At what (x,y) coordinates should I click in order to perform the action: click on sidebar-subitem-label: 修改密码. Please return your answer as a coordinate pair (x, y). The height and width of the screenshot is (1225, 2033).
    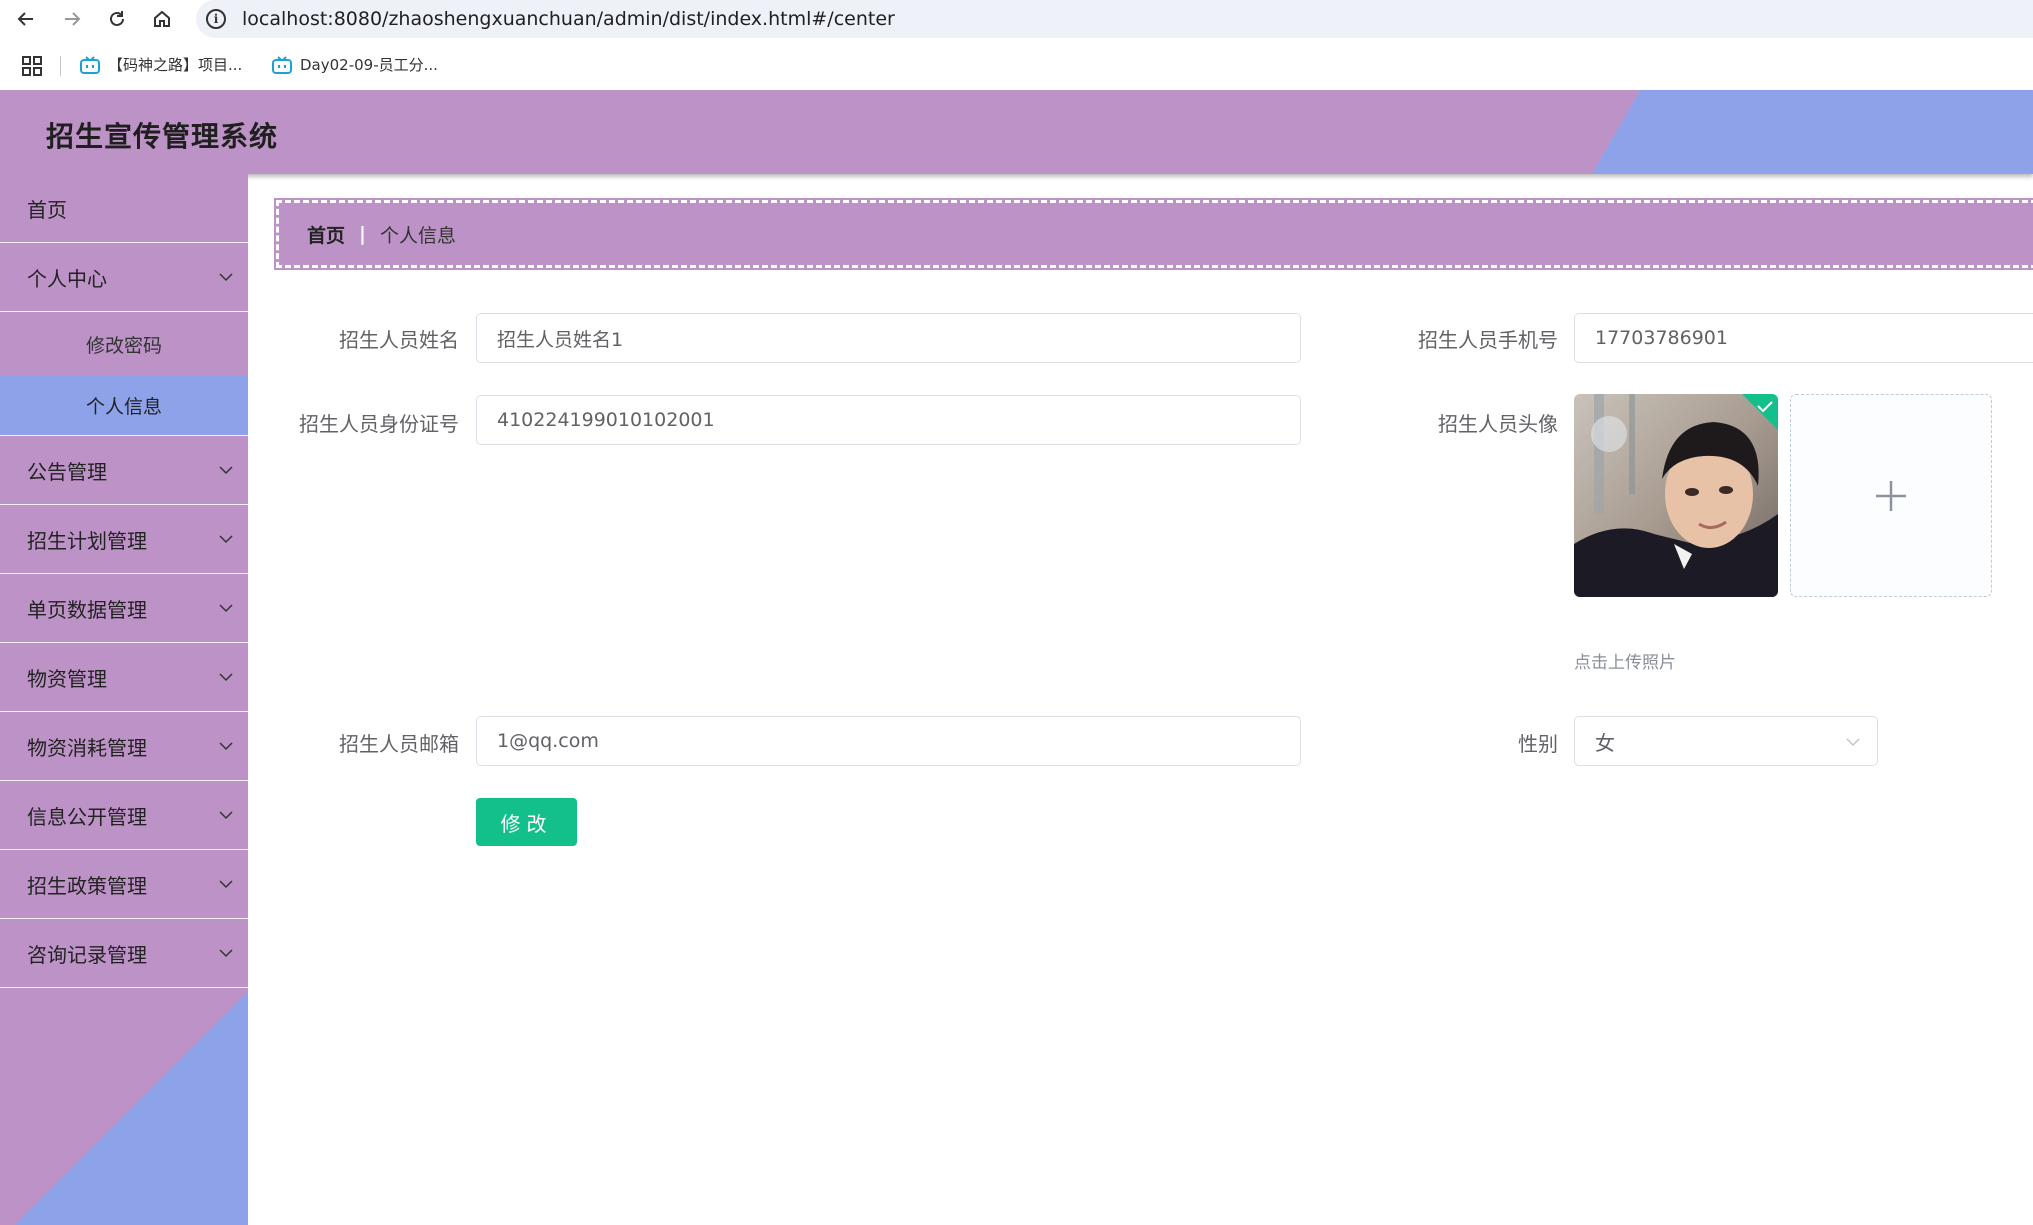
    Looking at the image, I should click on (123, 345).